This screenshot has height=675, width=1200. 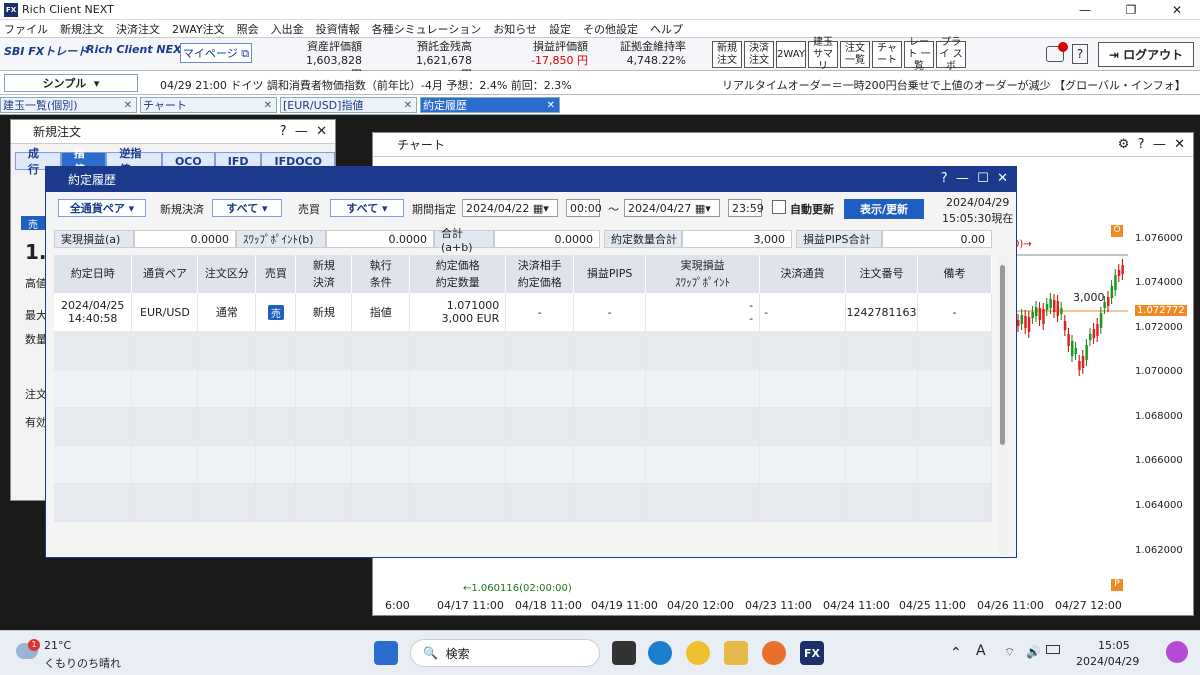 What do you see at coordinates (672, 208) in the screenshot?
I see `date-to-input: 2024/04/27 ▦▾` at bounding box center [672, 208].